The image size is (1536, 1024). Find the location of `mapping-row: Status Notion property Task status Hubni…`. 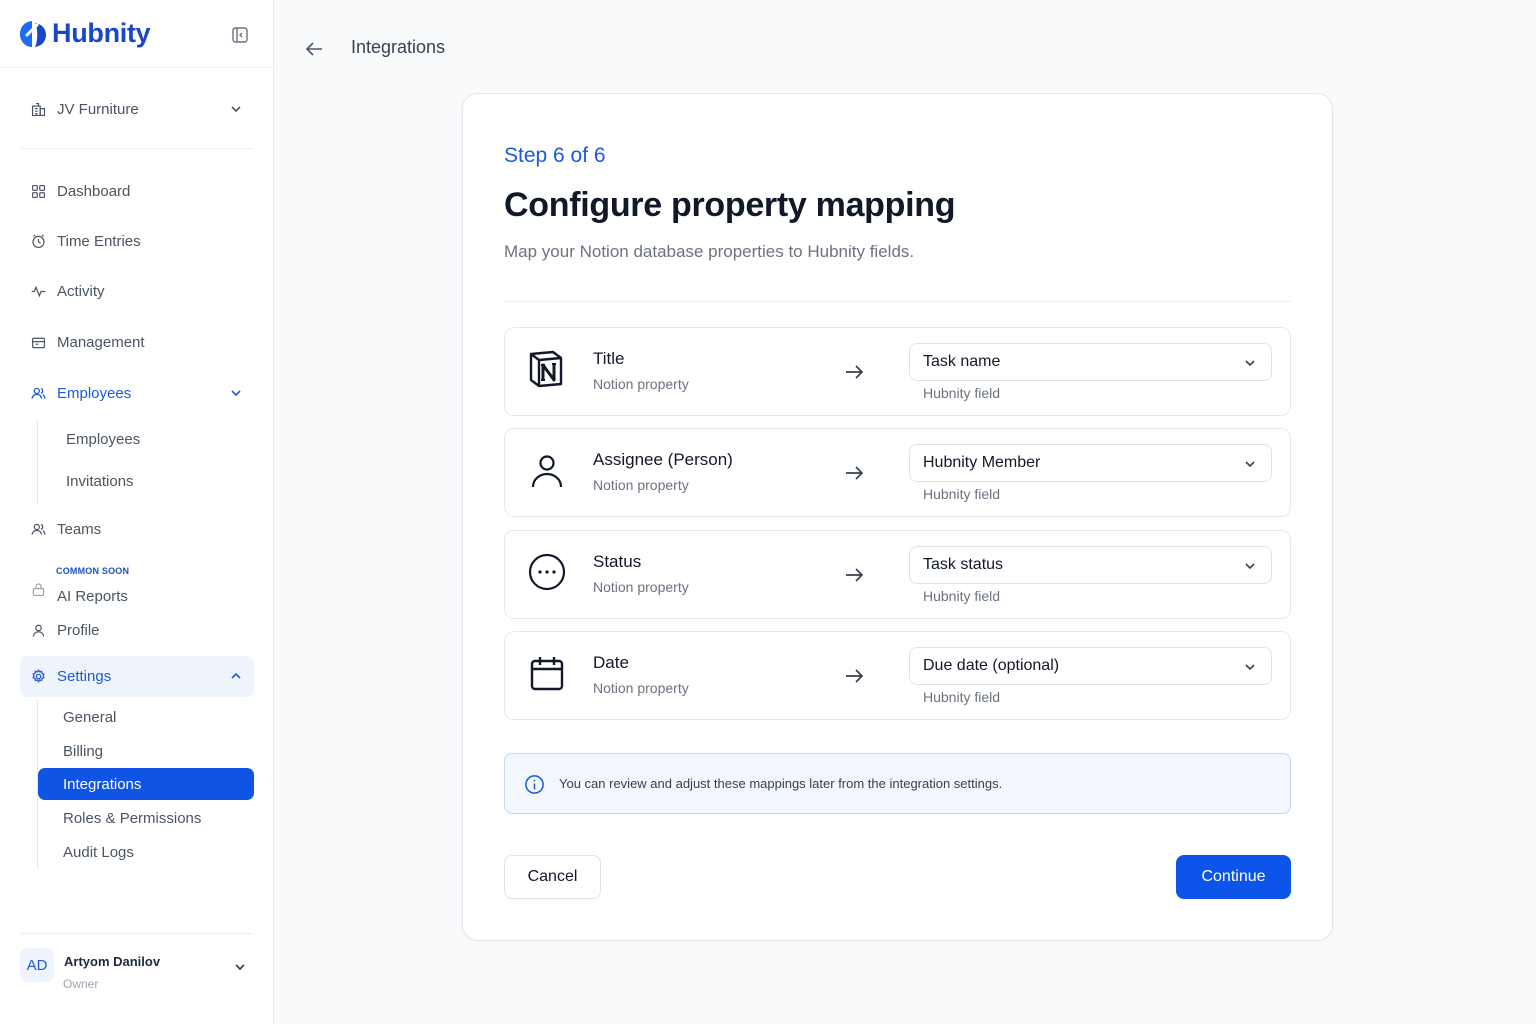

mapping-row: Status Notion property Task status Hubni… is located at coordinates (897, 574).